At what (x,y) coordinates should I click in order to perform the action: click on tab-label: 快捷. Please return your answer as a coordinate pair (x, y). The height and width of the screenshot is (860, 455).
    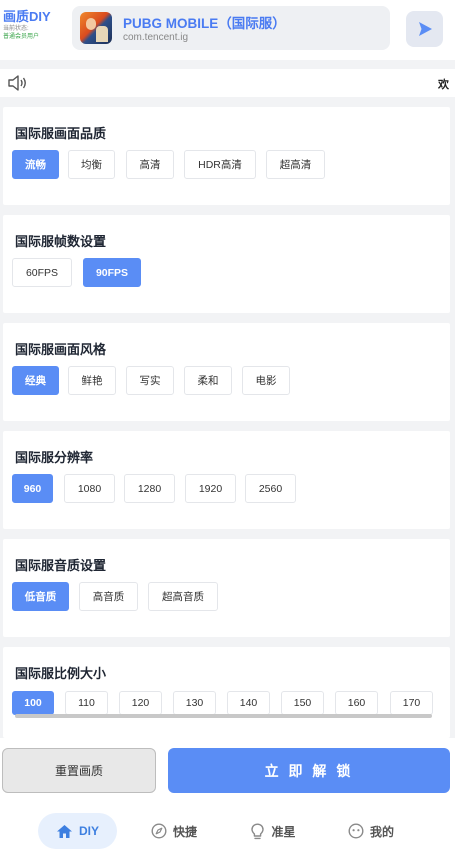
    Looking at the image, I should click on (184, 831).